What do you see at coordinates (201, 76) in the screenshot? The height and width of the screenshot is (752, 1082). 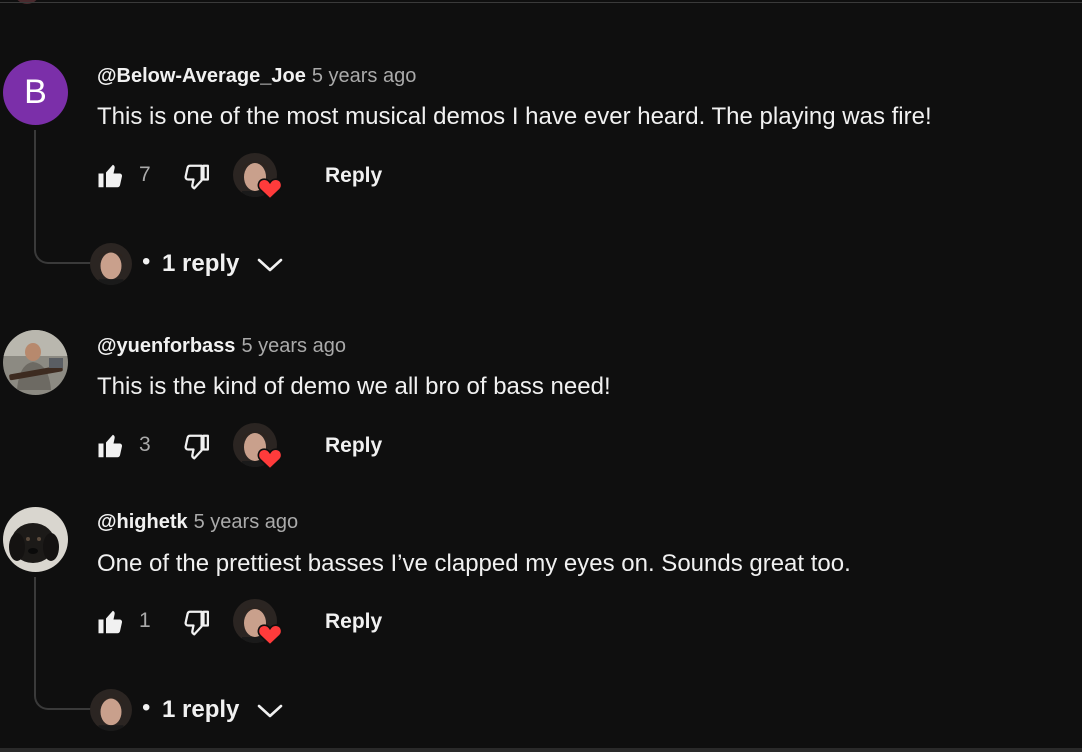 I see `comment-author: @Below-Average_Joe` at bounding box center [201, 76].